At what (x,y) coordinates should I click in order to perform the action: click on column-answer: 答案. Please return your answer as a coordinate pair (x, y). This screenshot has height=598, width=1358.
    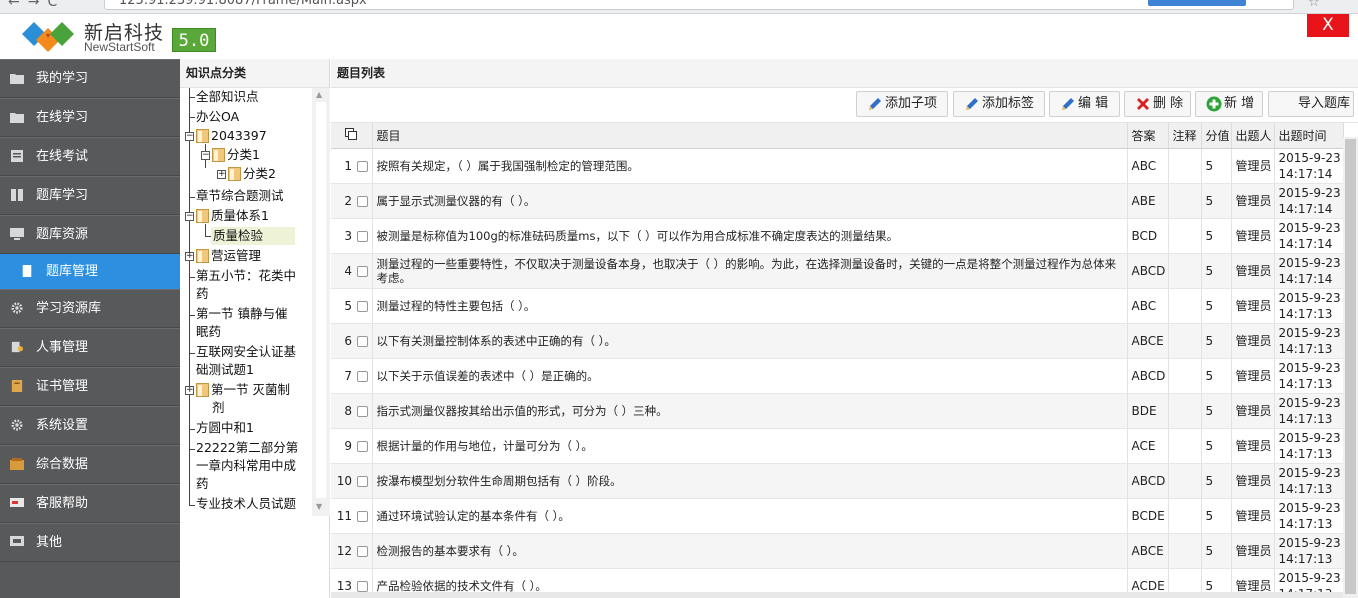
    Looking at the image, I should click on (1148, 136).